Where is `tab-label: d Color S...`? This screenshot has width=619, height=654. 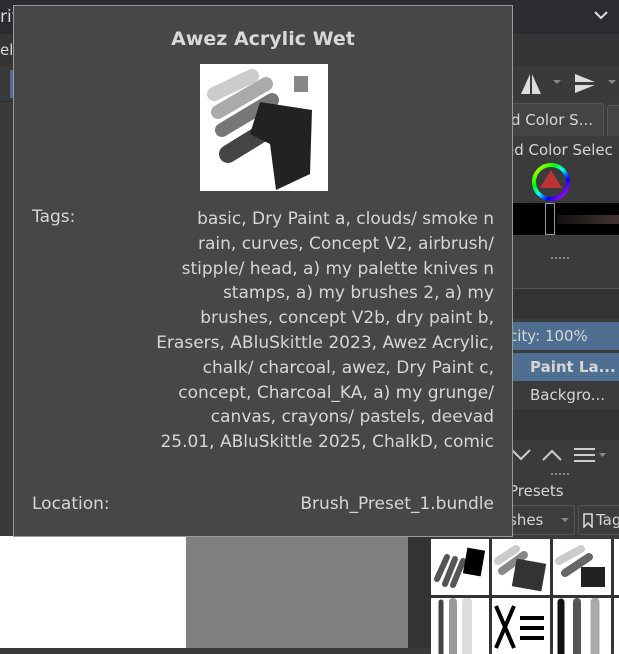
tab-label: d Color S... is located at coordinates (551, 120).